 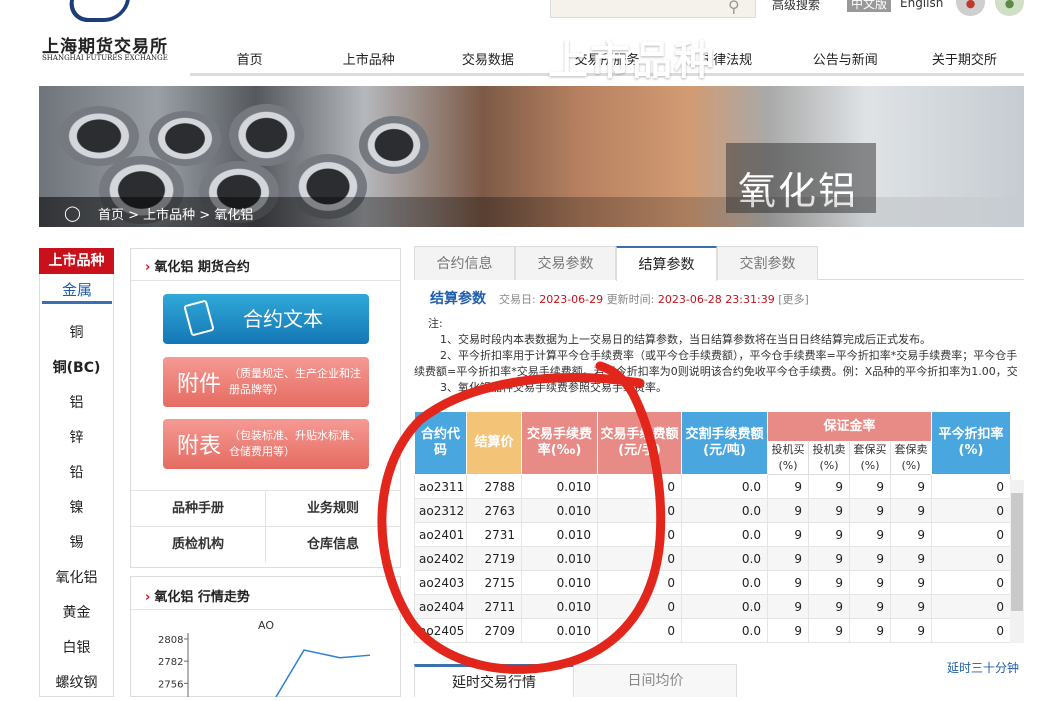 What do you see at coordinates (494, 558) in the screenshot?
I see `table-cell: 2719` at bounding box center [494, 558].